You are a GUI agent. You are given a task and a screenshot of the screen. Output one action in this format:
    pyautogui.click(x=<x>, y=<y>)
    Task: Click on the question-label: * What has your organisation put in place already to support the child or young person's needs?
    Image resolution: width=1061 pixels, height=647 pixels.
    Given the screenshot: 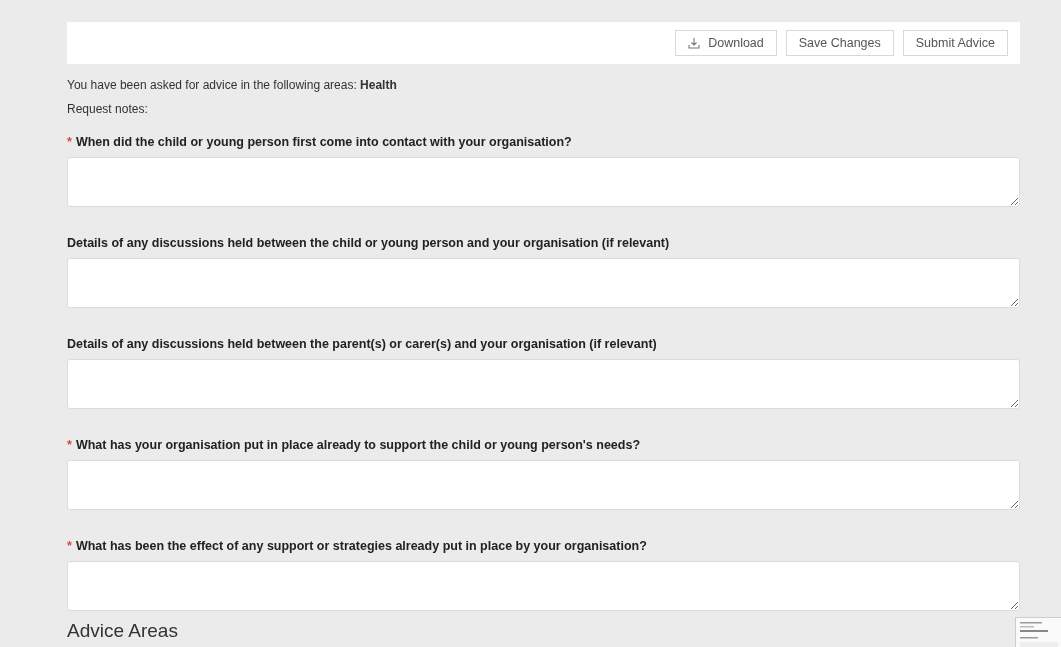 What is the action you would take?
    pyautogui.click(x=354, y=445)
    